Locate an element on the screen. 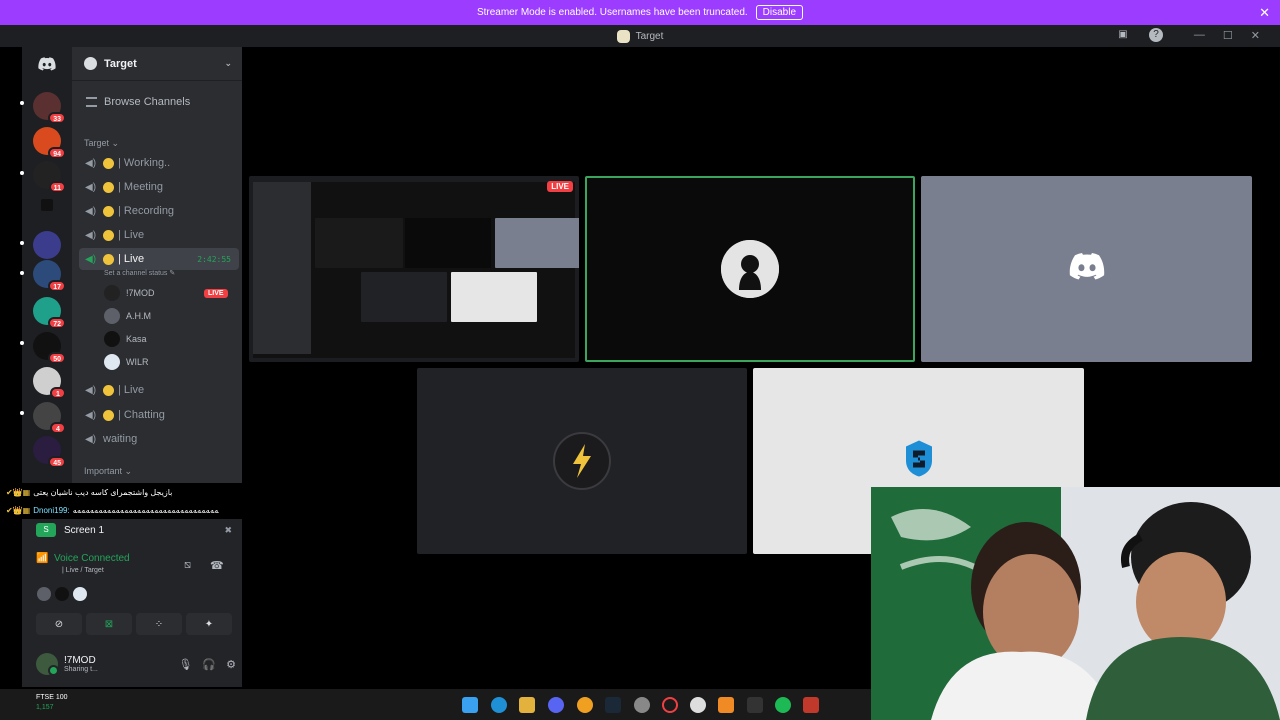  stream-tile-screenshare: LIVE is located at coordinates (414, 269).